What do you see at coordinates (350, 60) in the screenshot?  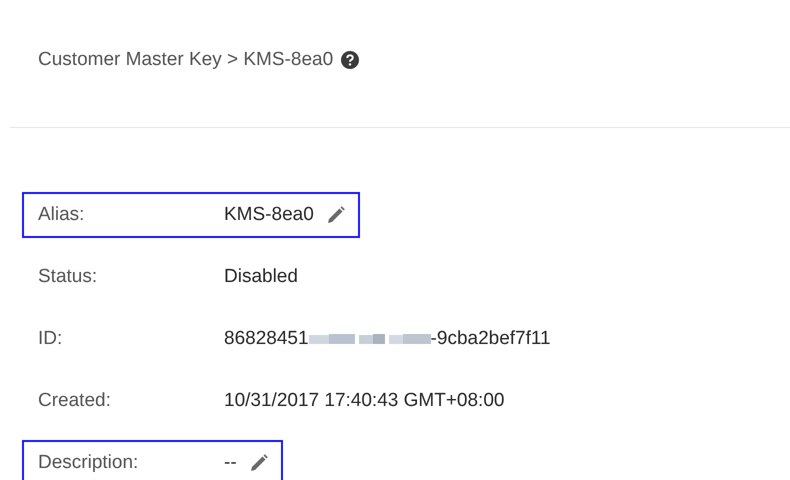 I see `help-icon` at bounding box center [350, 60].